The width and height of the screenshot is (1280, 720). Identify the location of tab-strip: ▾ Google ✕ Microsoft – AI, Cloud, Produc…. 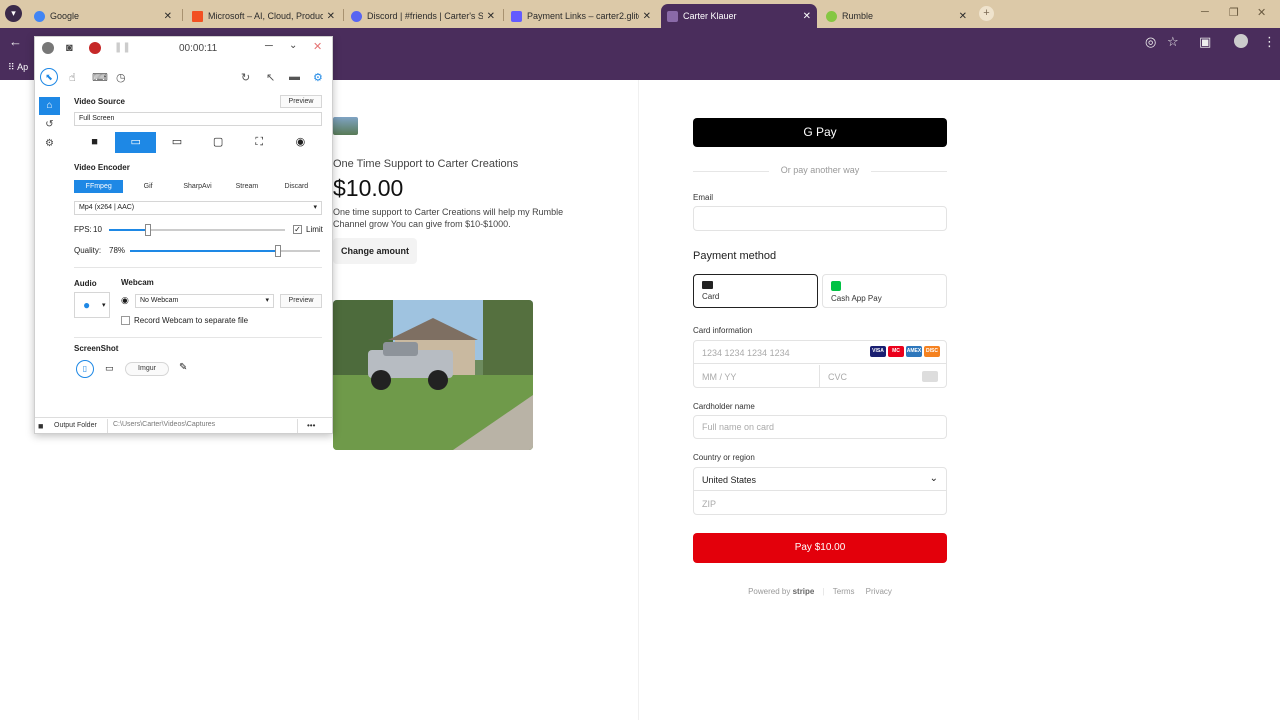
(640, 14).